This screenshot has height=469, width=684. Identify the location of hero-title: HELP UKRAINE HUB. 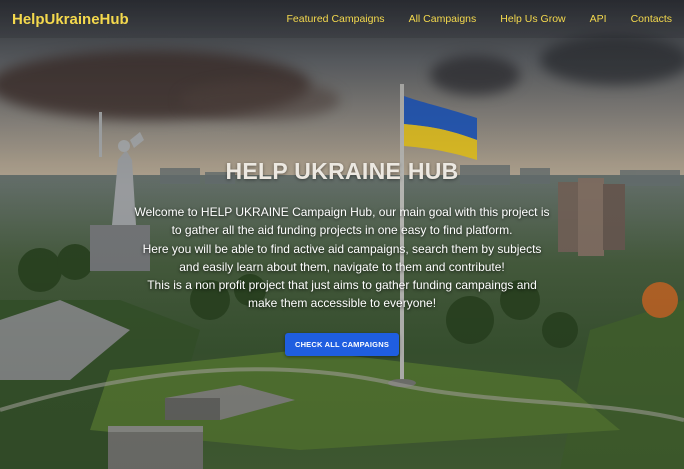
(342, 171).